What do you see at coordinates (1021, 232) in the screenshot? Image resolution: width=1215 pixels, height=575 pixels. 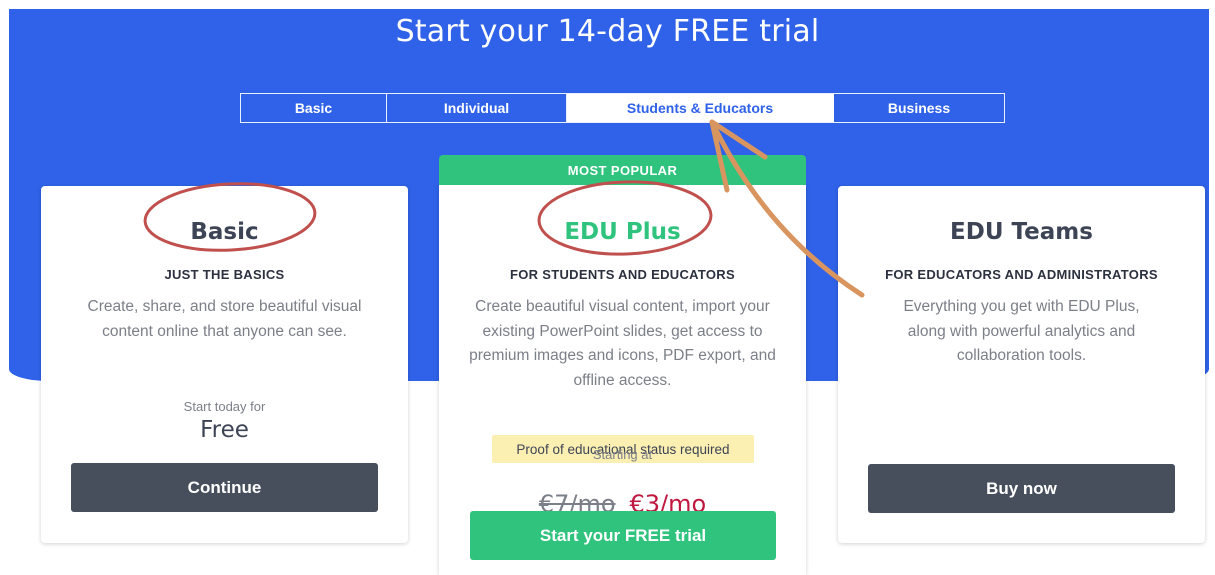 I see `plan-title: EDU Teams` at bounding box center [1021, 232].